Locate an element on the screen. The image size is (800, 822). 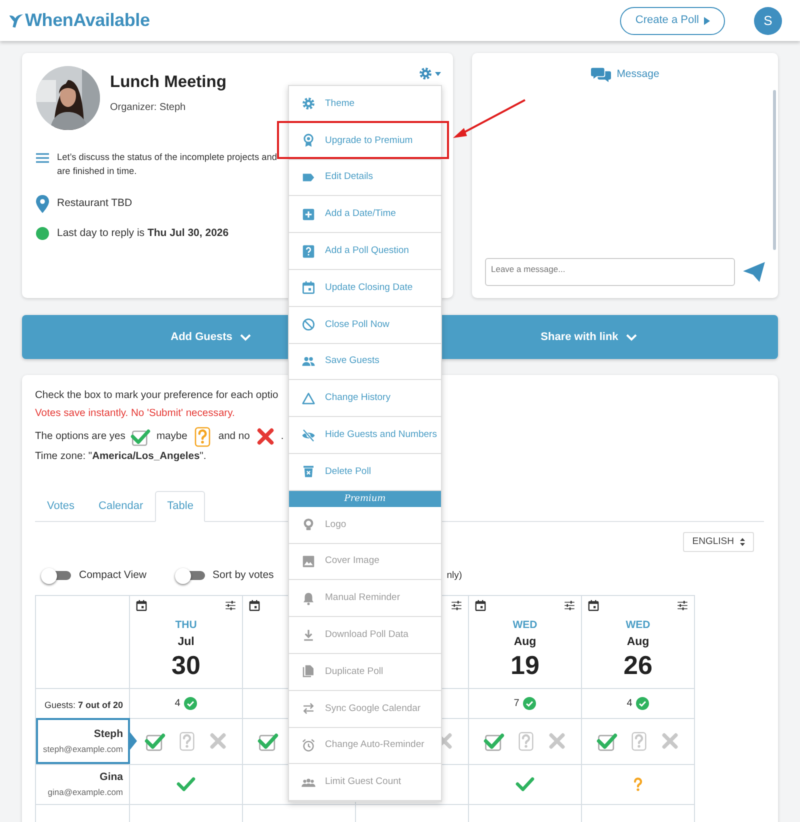
deadline-text: Last day to reply is Thu Jul 30, 2026 is located at coordinates (143, 233).